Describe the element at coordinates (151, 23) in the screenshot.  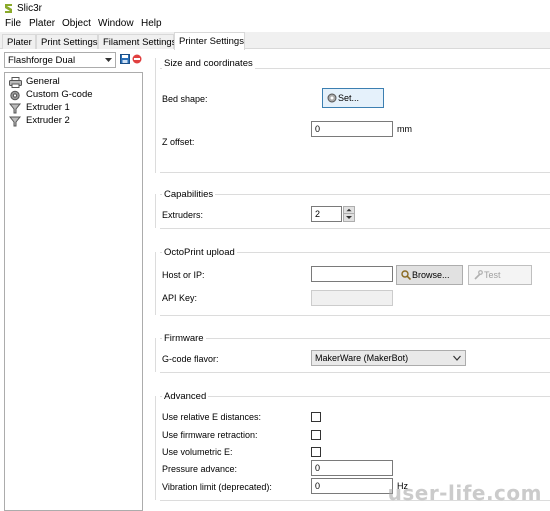
I see `menu-help: Help` at that location.